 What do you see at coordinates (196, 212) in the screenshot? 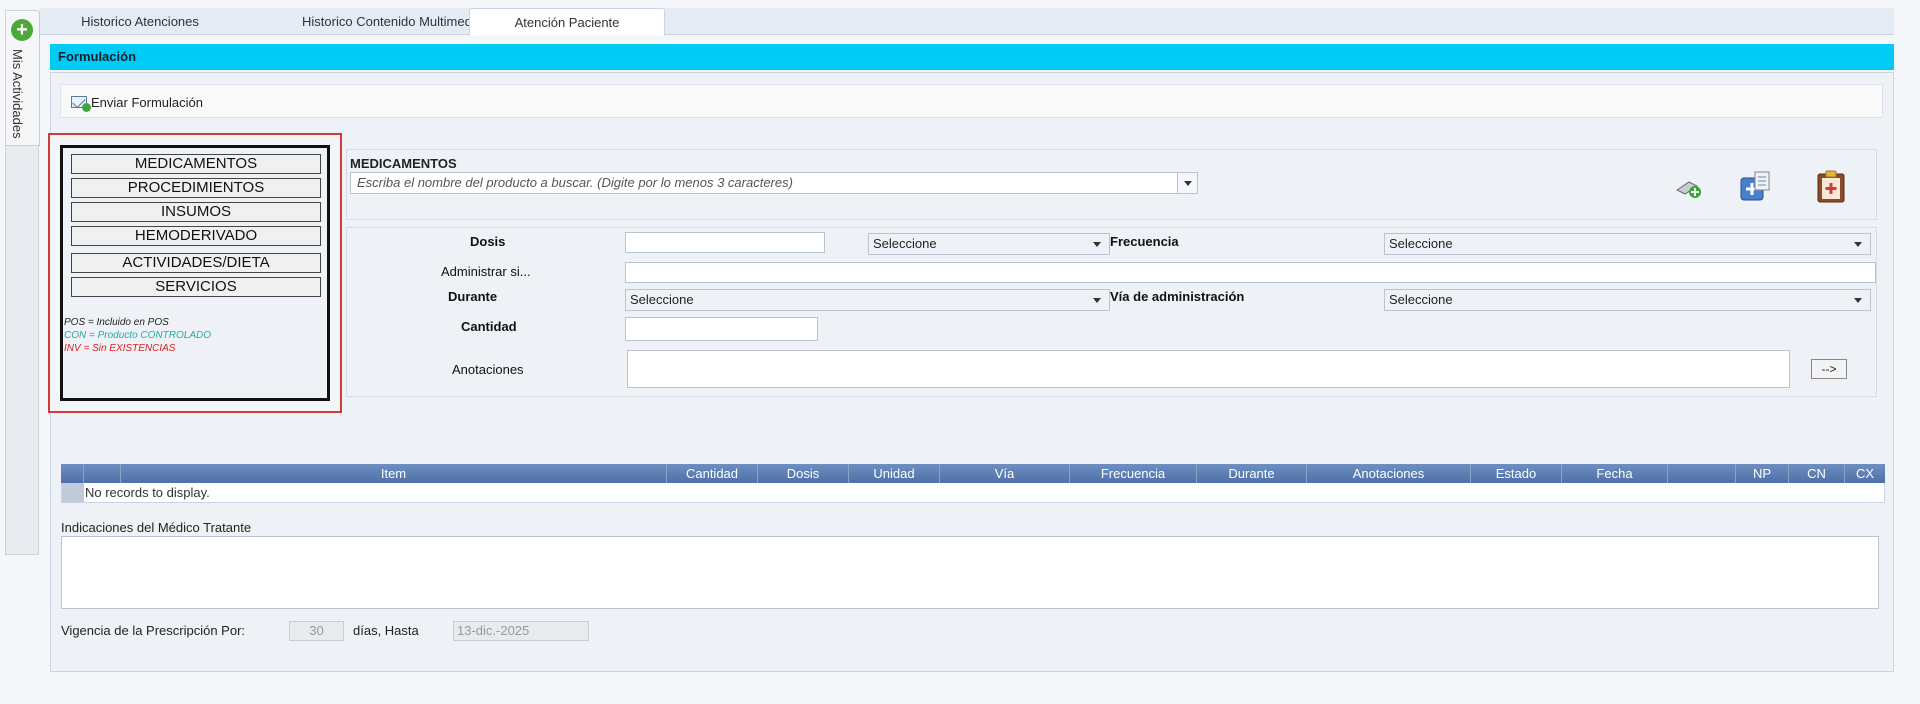
I see `category-insumos-button: INSUMOS` at bounding box center [196, 212].